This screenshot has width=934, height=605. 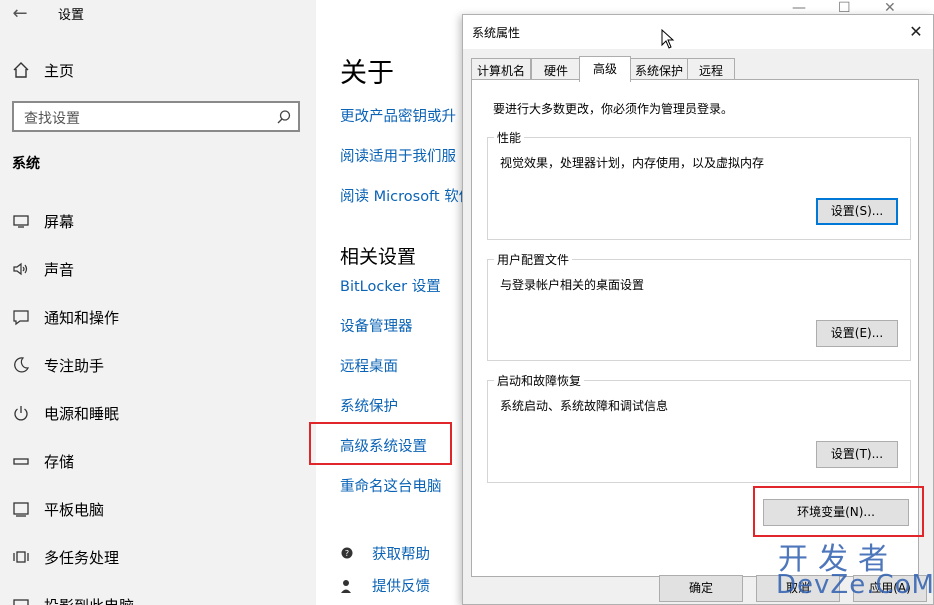 I want to click on link-remote-desktop: 远程桌面, so click(x=369, y=365).